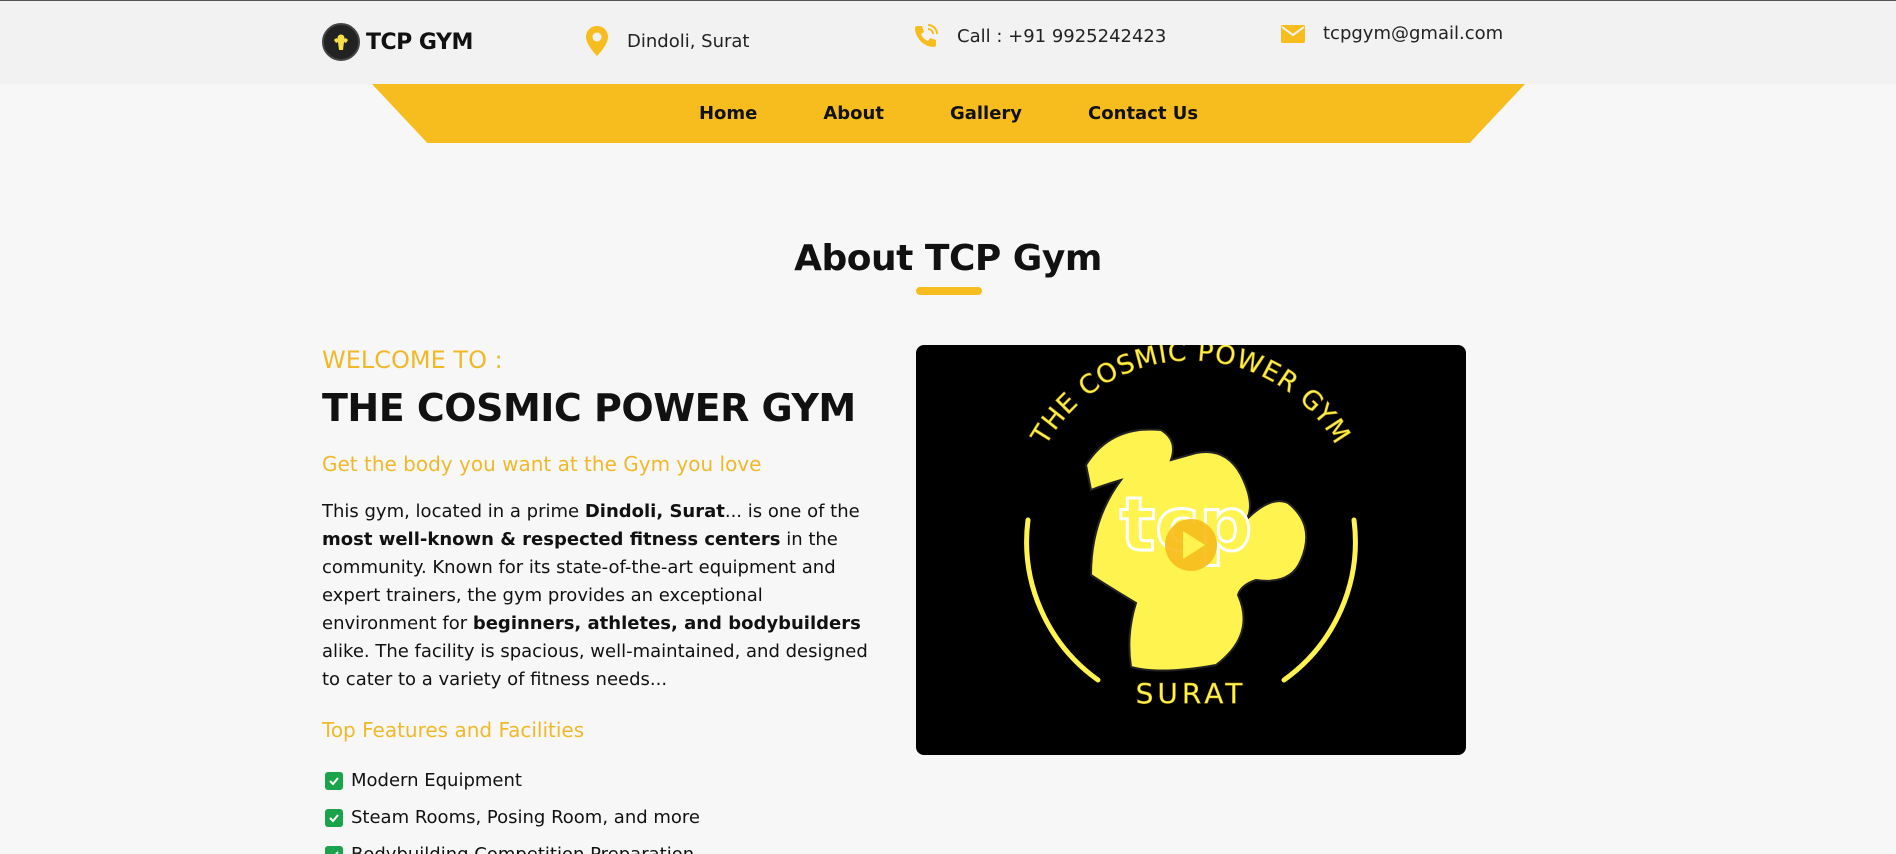  What do you see at coordinates (341, 42) in the screenshot?
I see `logo-icon` at bounding box center [341, 42].